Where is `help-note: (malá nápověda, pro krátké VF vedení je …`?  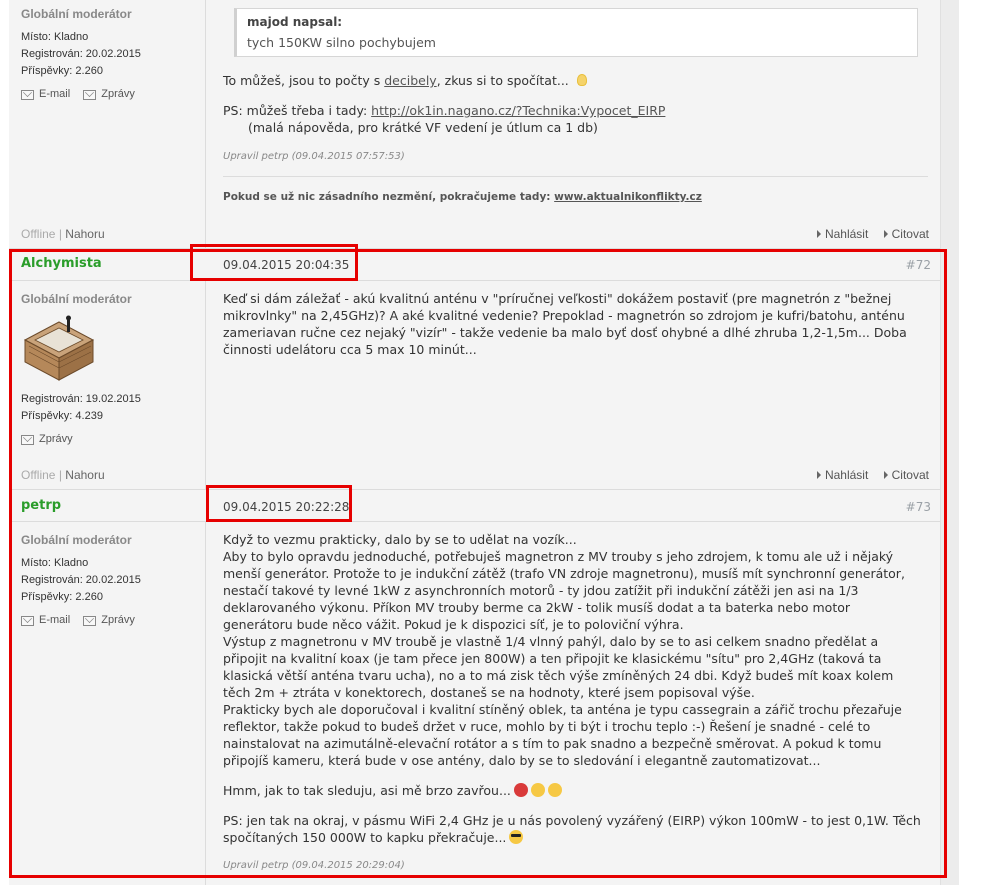 help-note: (malá nápověda, pro krátké VF vedení je … is located at coordinates (423, 127).